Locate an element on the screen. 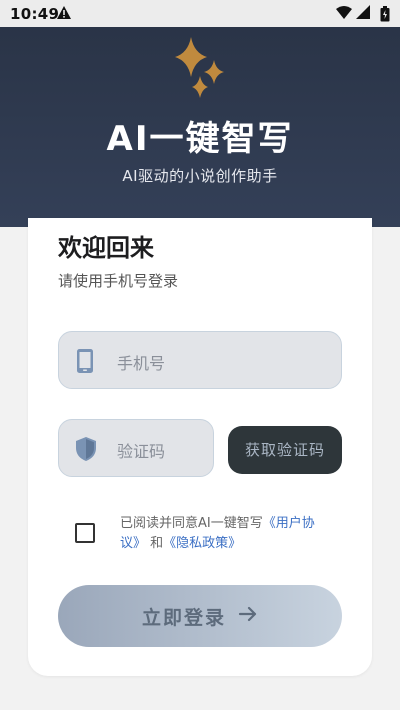  app-subtitle: AI驱动的小说创作助手 is located at coordinates (200, 176).